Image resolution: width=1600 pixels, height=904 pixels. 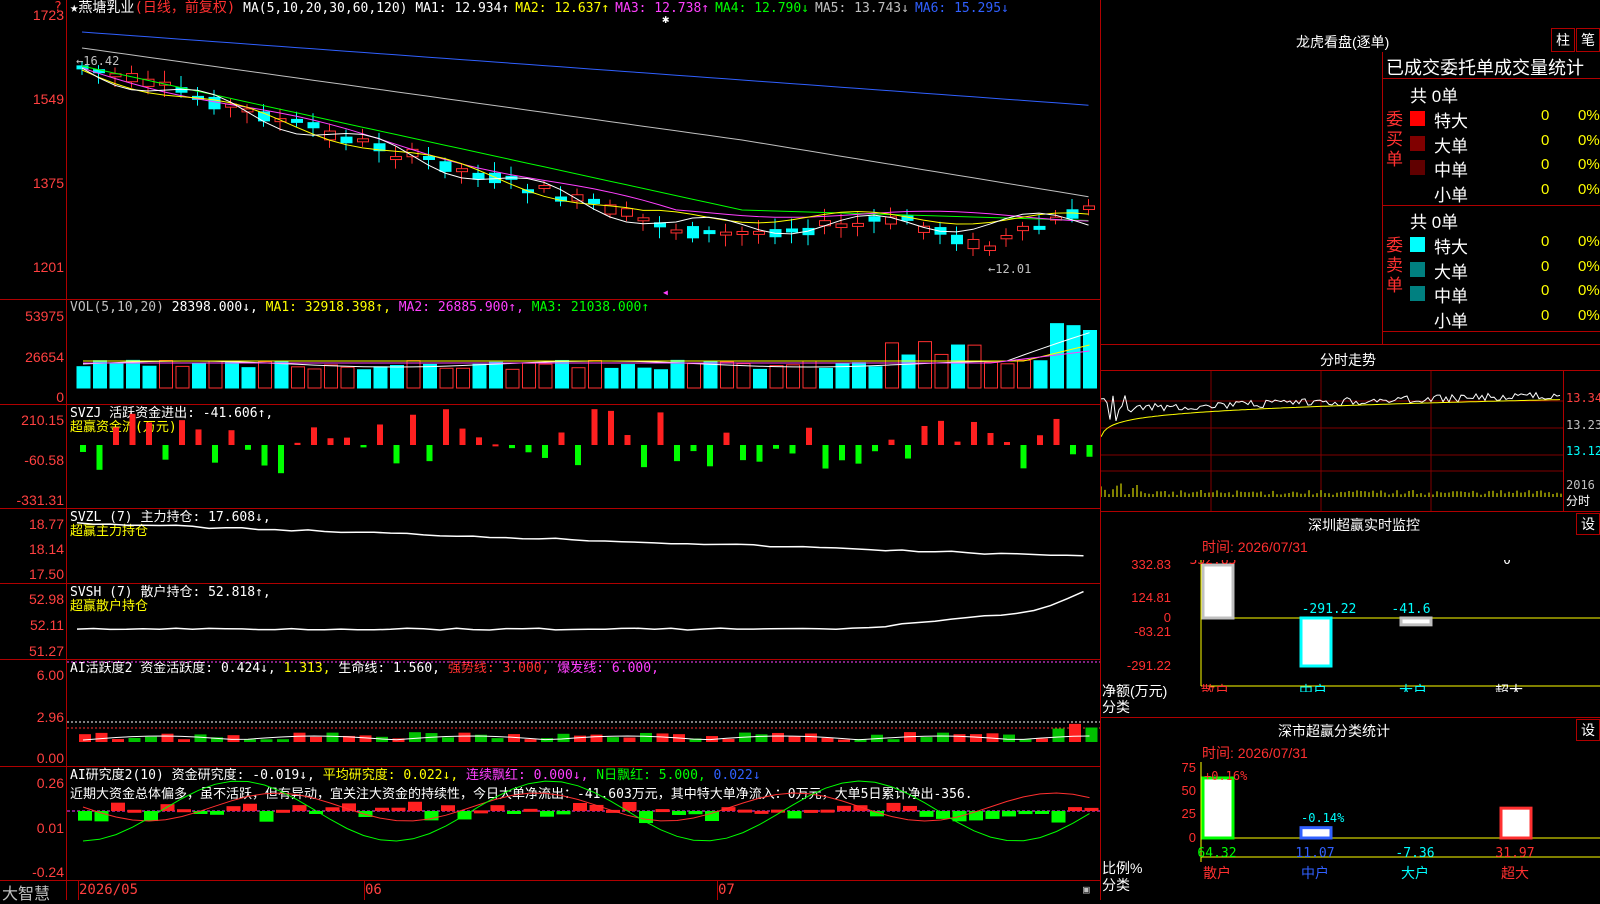 What do you see at coordinates (583, 713) in the screenshot?
I see `ai-activity-chart` at bounding box center [583, 713].